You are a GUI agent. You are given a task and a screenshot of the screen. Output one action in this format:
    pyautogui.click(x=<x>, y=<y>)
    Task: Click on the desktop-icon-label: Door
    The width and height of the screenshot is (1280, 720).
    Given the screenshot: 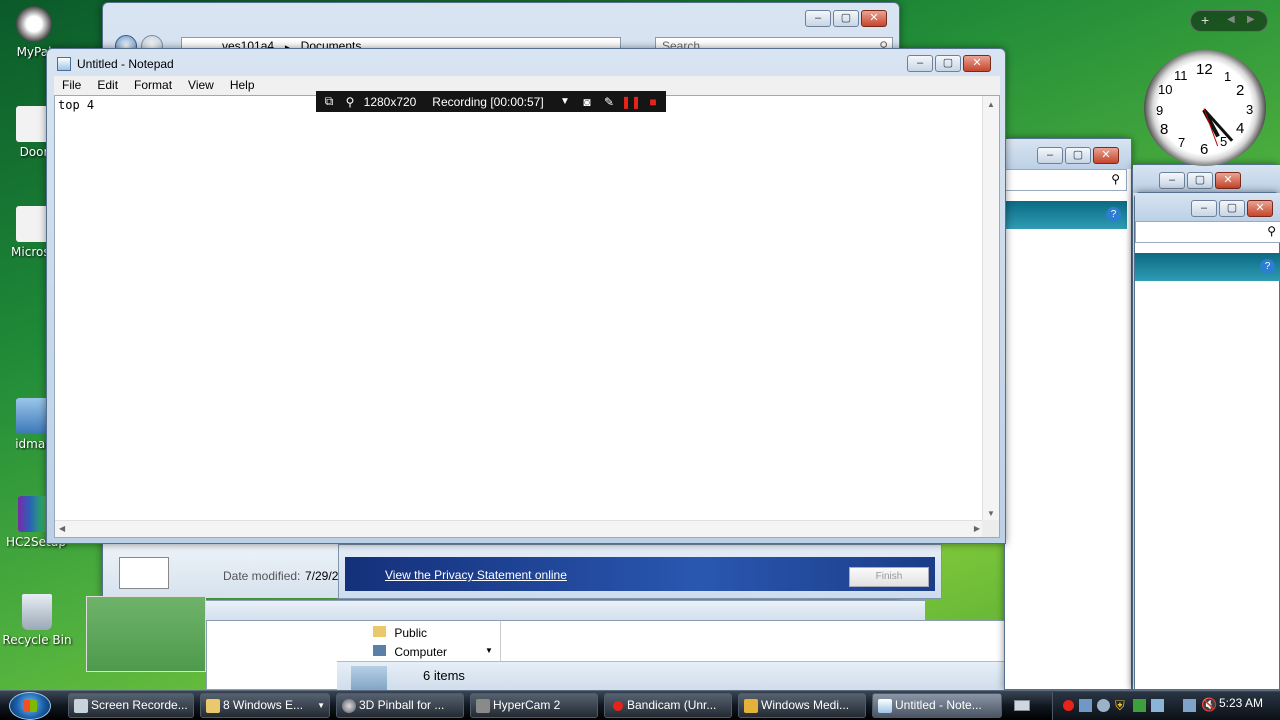 What is the action you would take?
    pyautogui.click(x=34, y=152)
    